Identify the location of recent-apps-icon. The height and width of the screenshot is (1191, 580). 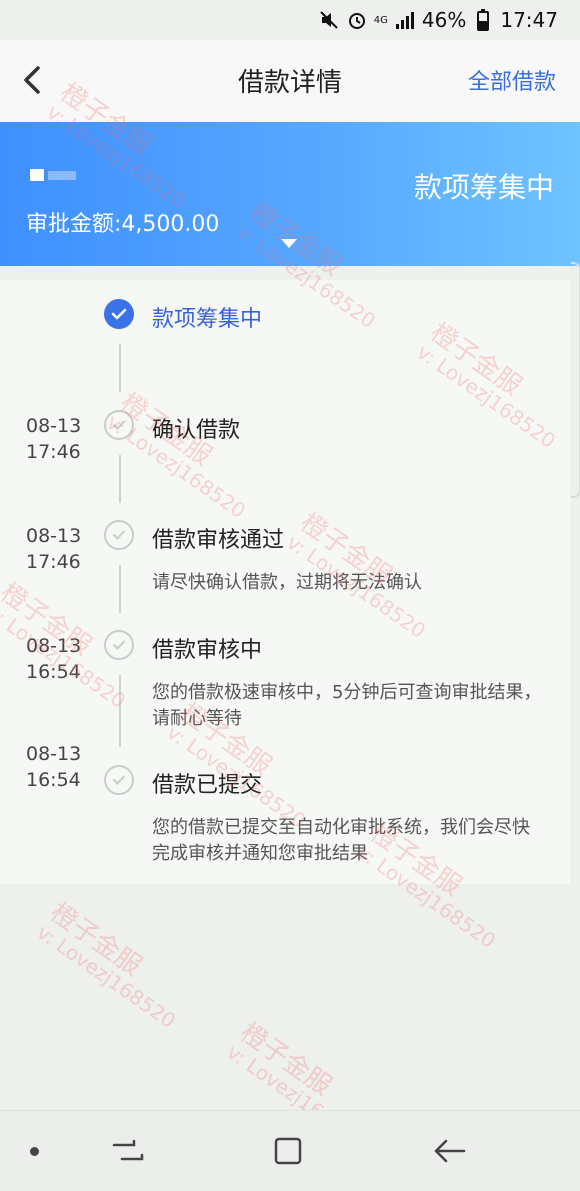
(128, 1150).